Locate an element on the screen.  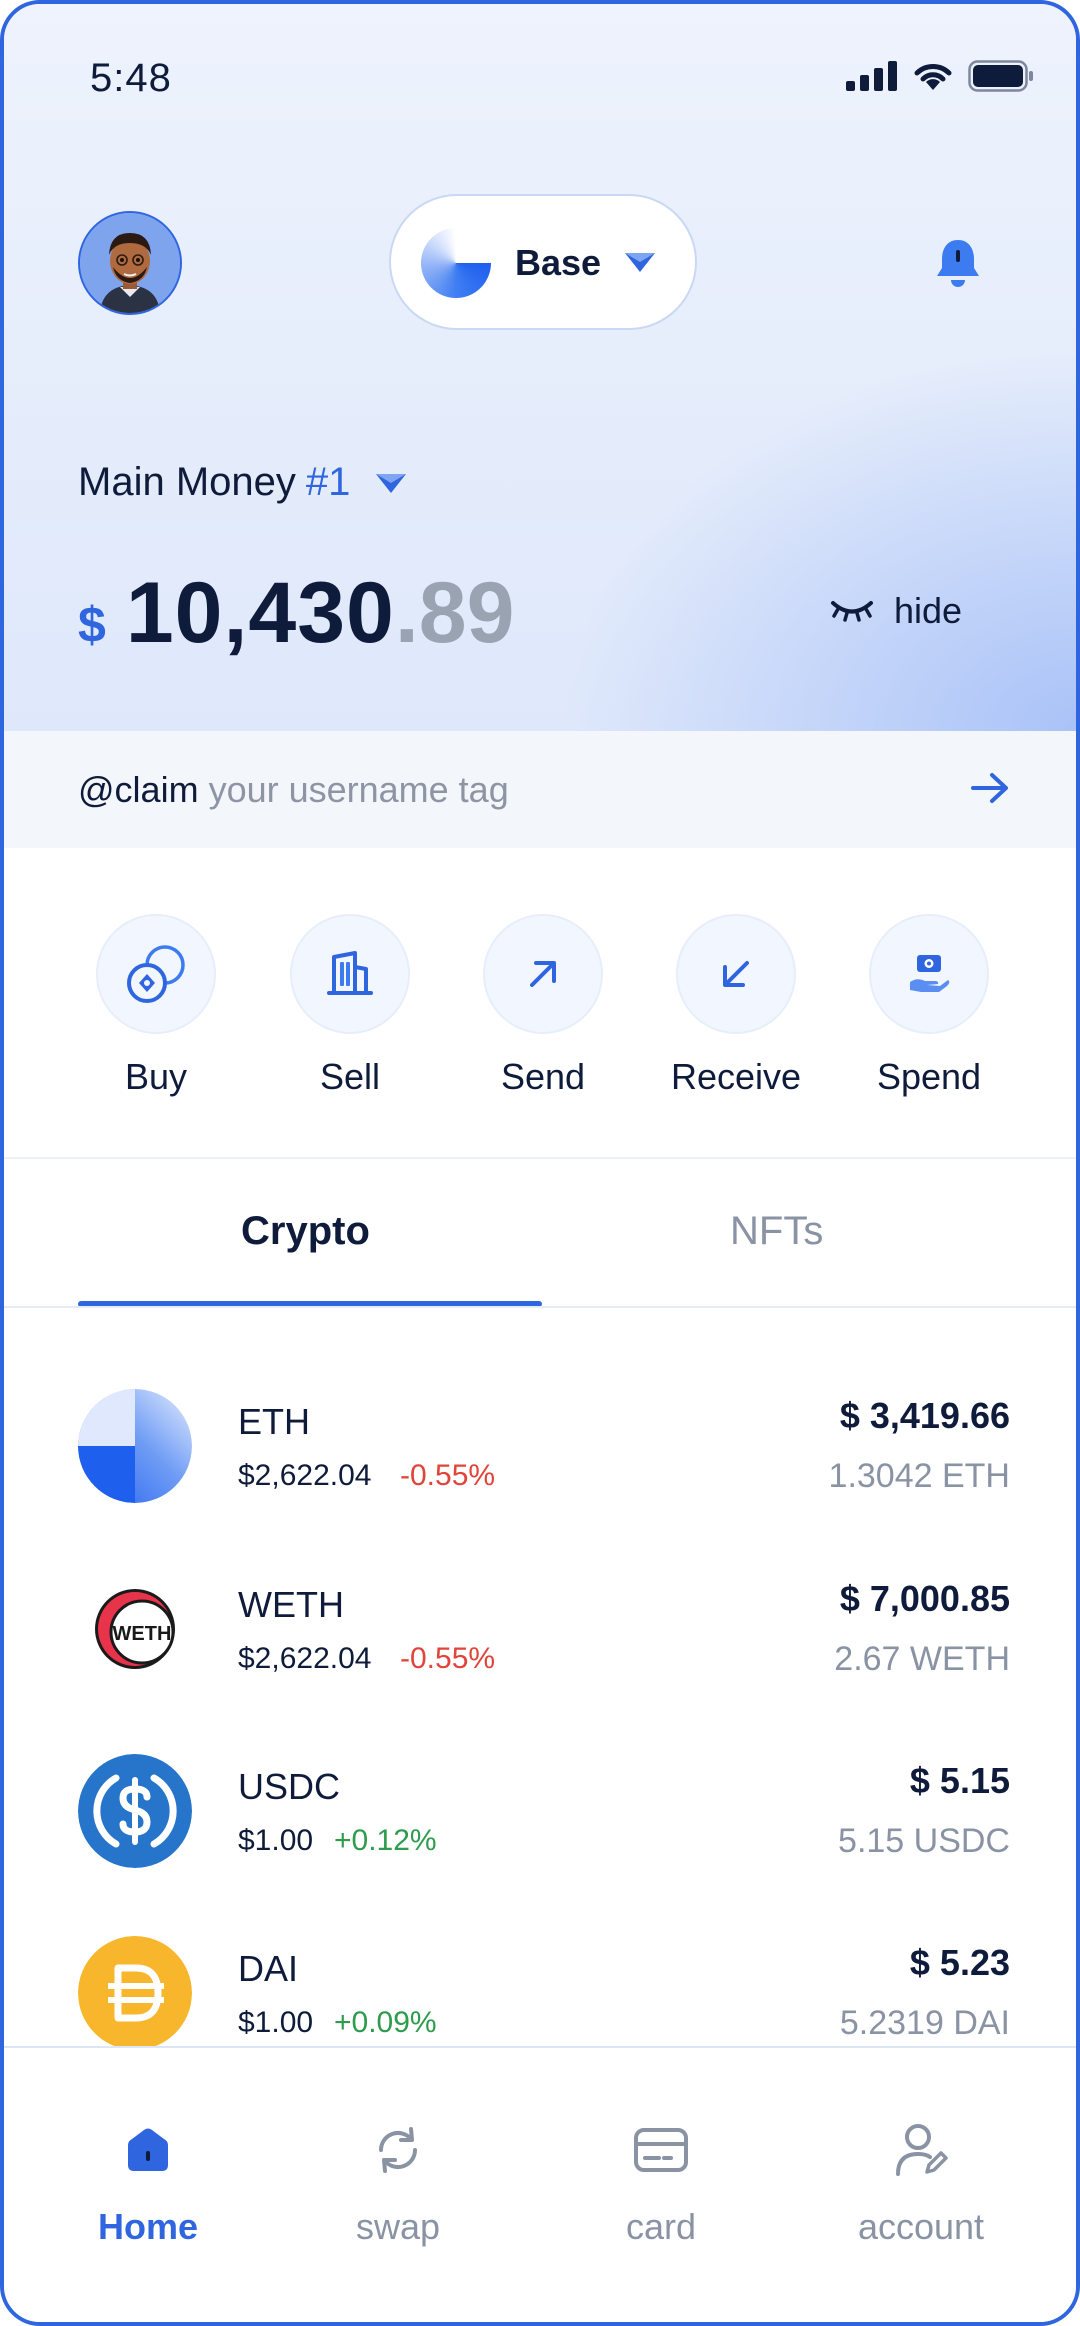
network-selector: Base is located at coordinates (543, 262).